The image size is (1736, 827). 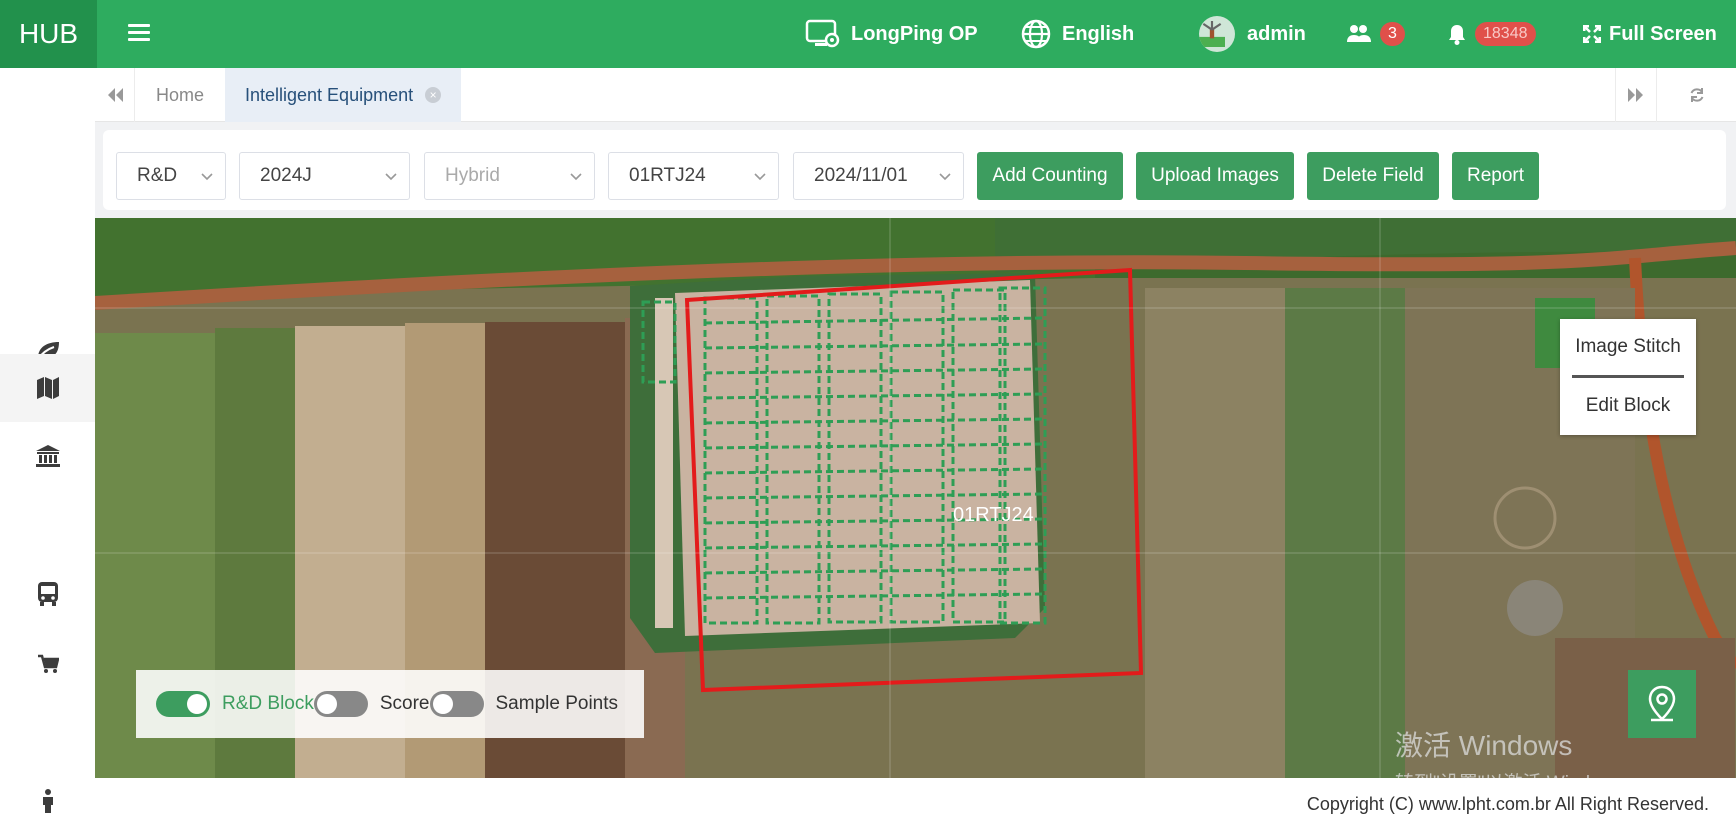 I want to click on cart-icon, so click(x=48, y=663).